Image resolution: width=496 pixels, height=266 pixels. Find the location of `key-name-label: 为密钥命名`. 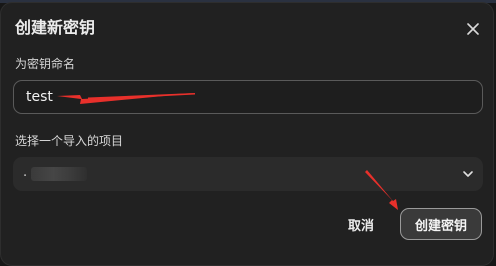

key-name-label: 为密钥命名 is located at coordinates (45, 64).